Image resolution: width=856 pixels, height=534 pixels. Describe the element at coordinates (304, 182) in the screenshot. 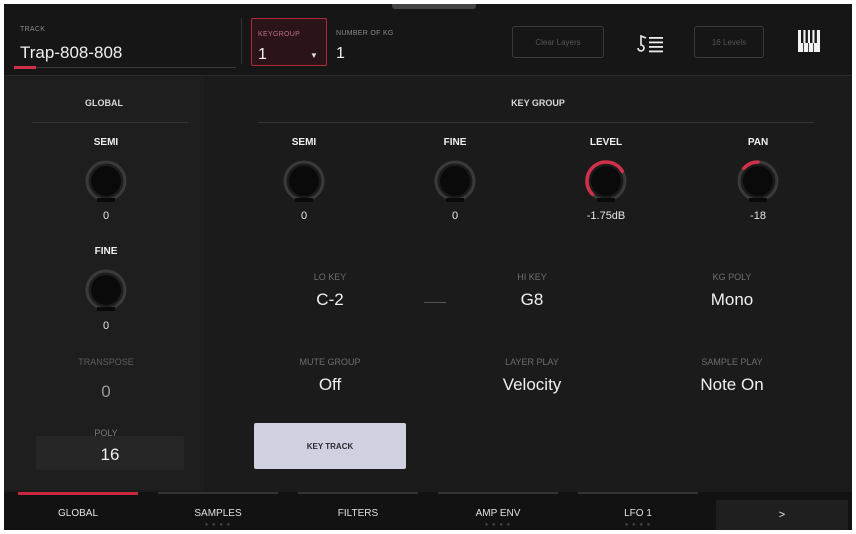

I see `kg-semi-knob` at that location.